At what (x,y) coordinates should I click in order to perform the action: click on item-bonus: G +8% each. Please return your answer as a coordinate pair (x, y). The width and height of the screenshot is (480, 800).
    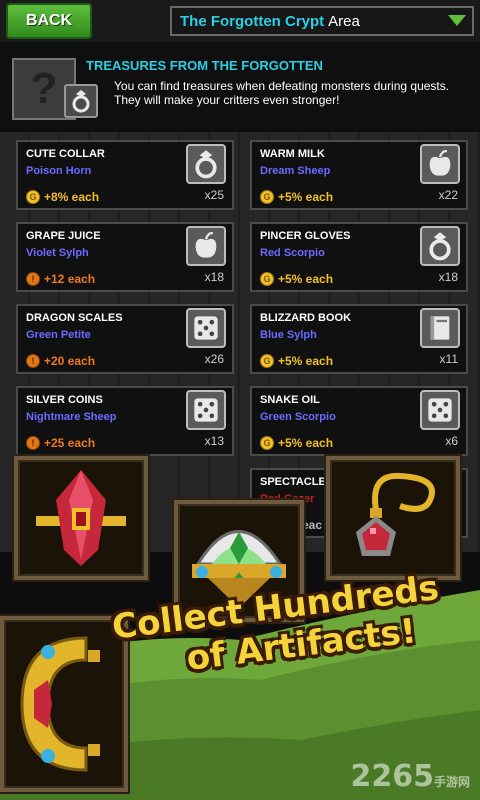
    Looking at the image, I should click on (62, 197).